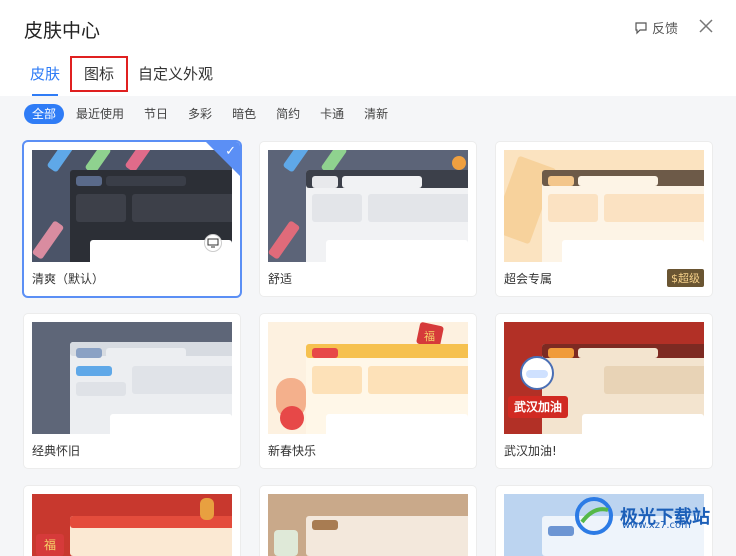  What do you see at coordinates (604, 378) in the screenshot?
I see `skin-preview: 武汉加油` at bounding box center [604, 378].